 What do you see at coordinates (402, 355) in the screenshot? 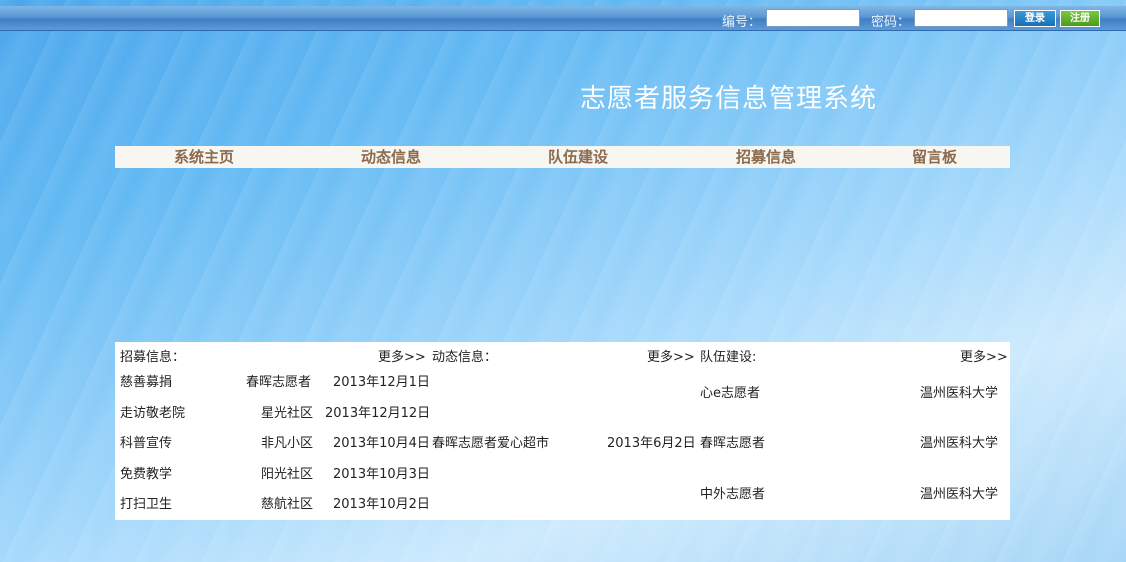
I see `recruit-more-link: 更多>>` at bounding box center [402, 355].